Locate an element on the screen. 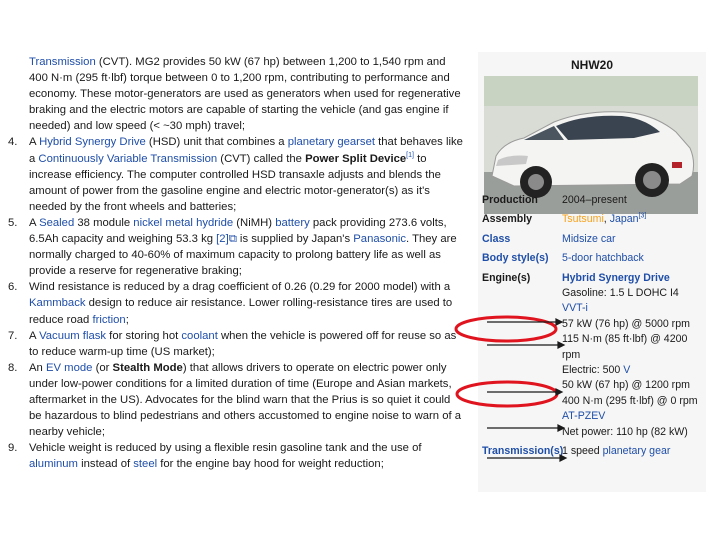  class-link: Class is located at coordinates (522, 239).